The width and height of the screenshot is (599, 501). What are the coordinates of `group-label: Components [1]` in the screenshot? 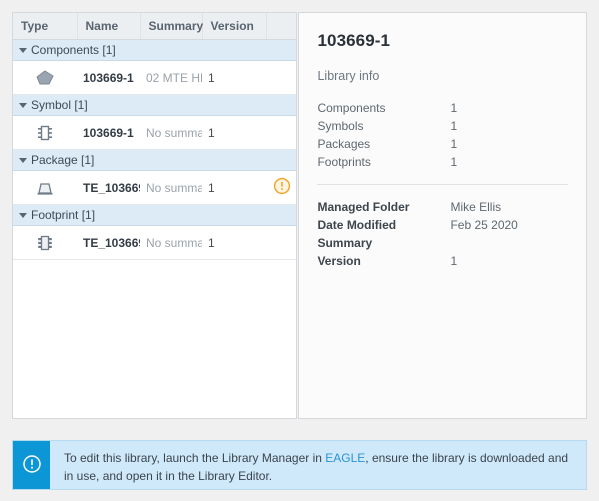 It's located at (73, 50).